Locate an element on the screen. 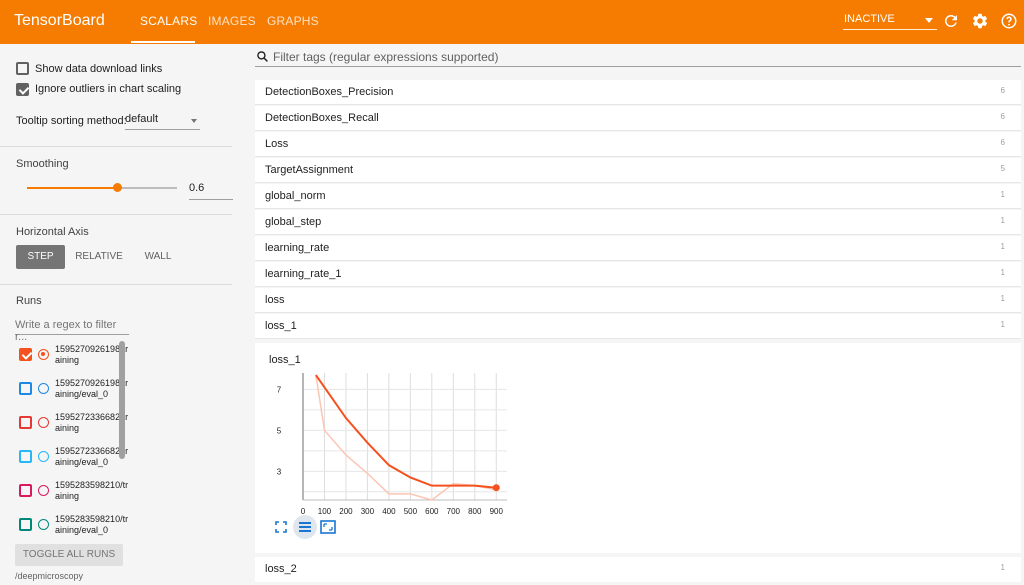 The height and width of the screenshot is (585, 1024). tag-name: global_norm is located at coordinates (295, 196).